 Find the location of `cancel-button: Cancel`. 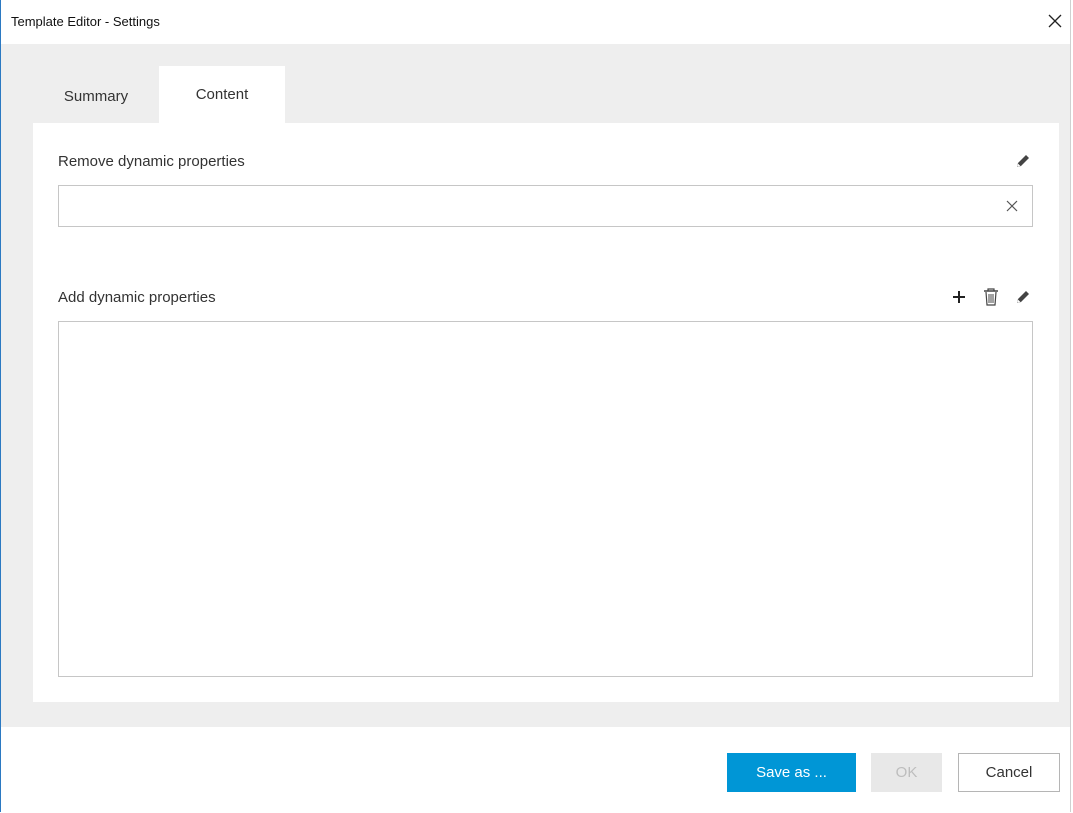

cancel-button: Cancel is located at coordinates (1009, 772).